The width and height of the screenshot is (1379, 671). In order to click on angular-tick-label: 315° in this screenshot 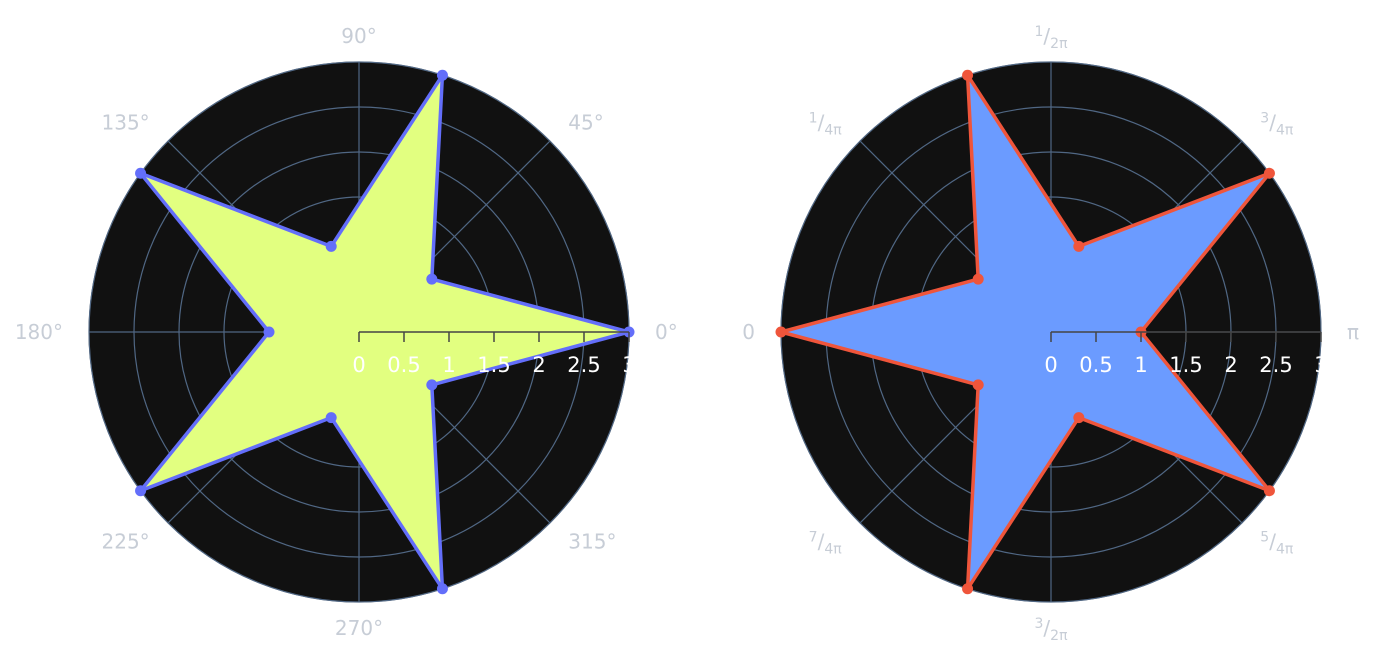, I will do `click(592, 541)`.